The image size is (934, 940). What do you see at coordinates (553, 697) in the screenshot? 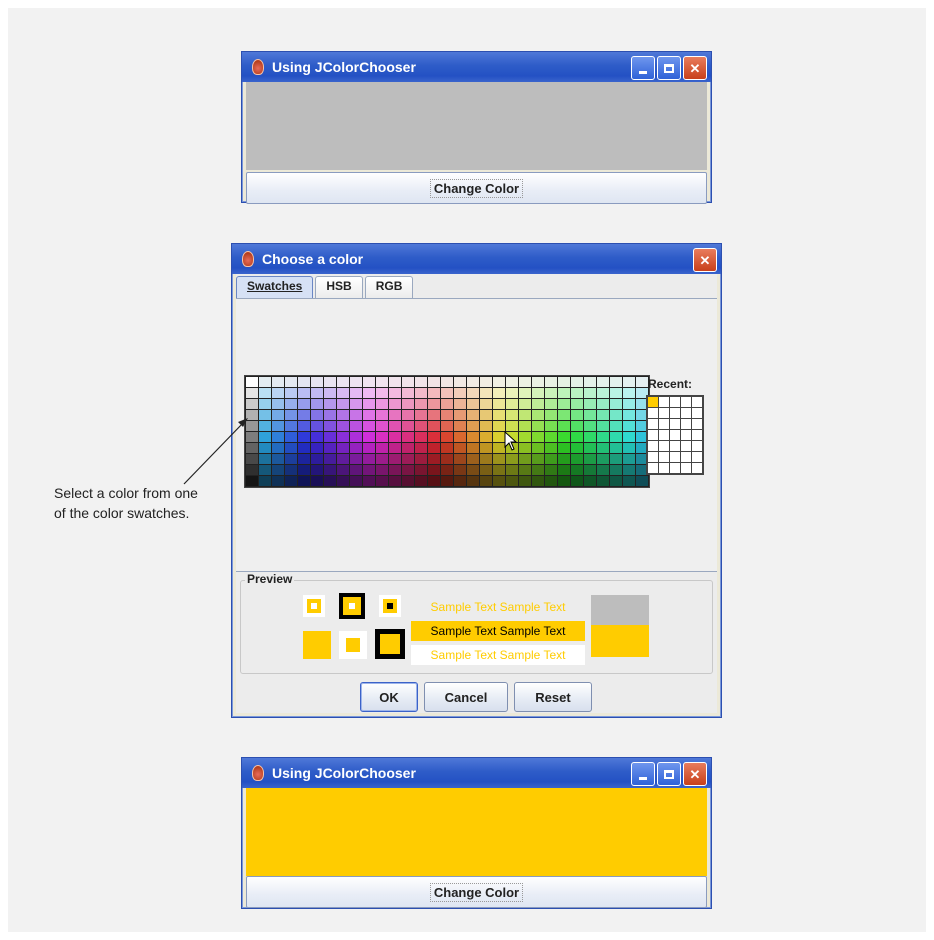
I see `reset-button: Reset` at bounding box center [553, 697].